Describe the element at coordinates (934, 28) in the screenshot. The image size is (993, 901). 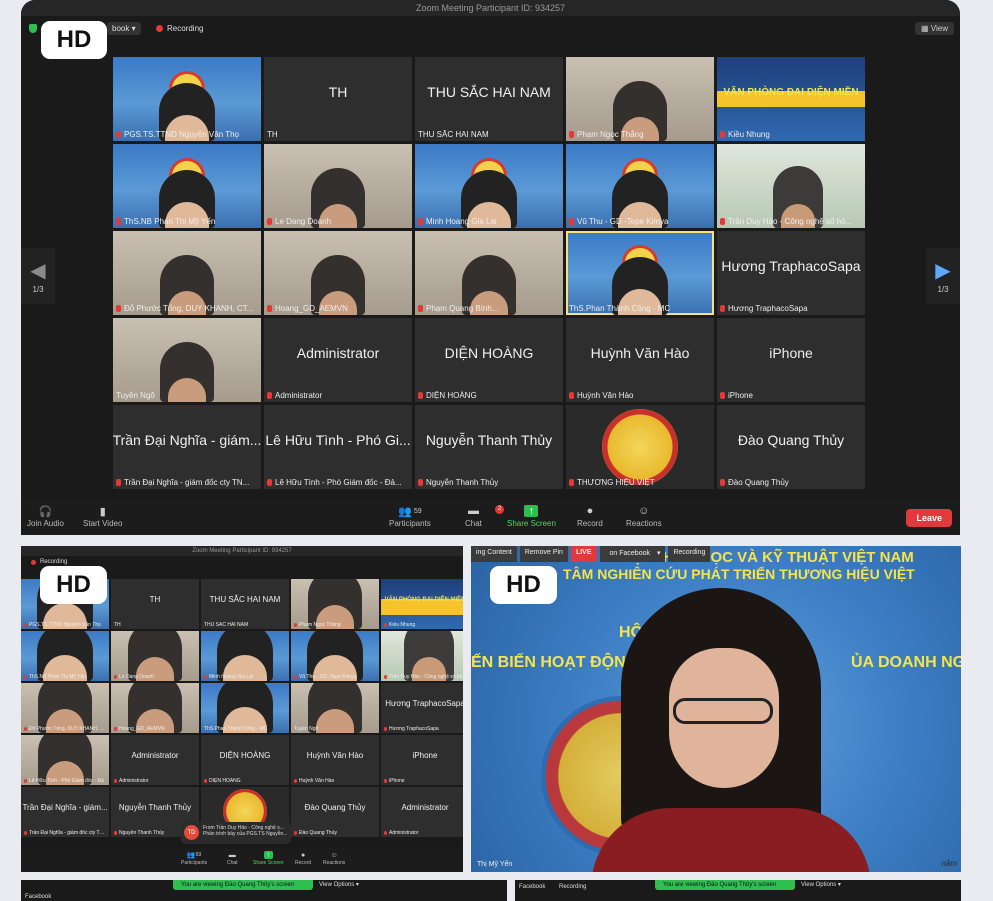
I see `view-button: ▦ View` at that location.